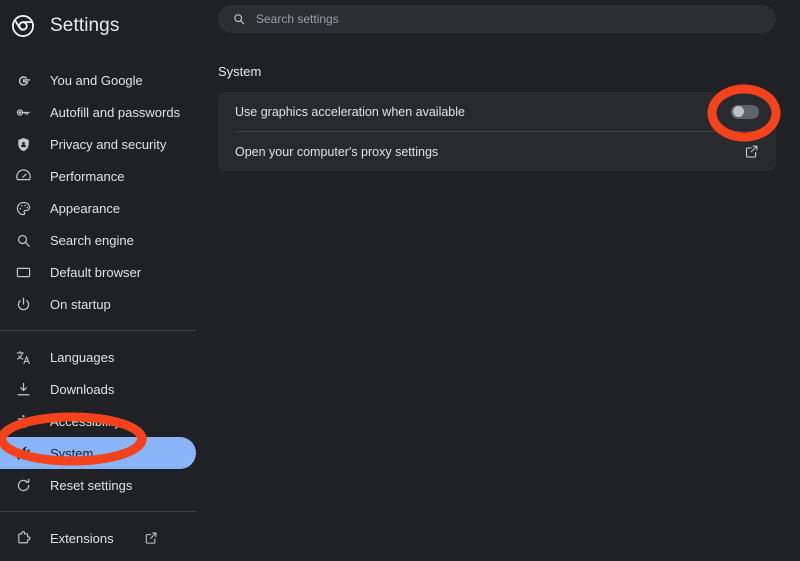 This screenshot has width=800, height=561. What do you see at coordinates (497, 151) in the screenshot?
I see `row-proxy-settings: Open your computer's proxy settings` at bounding box center [497, 151].